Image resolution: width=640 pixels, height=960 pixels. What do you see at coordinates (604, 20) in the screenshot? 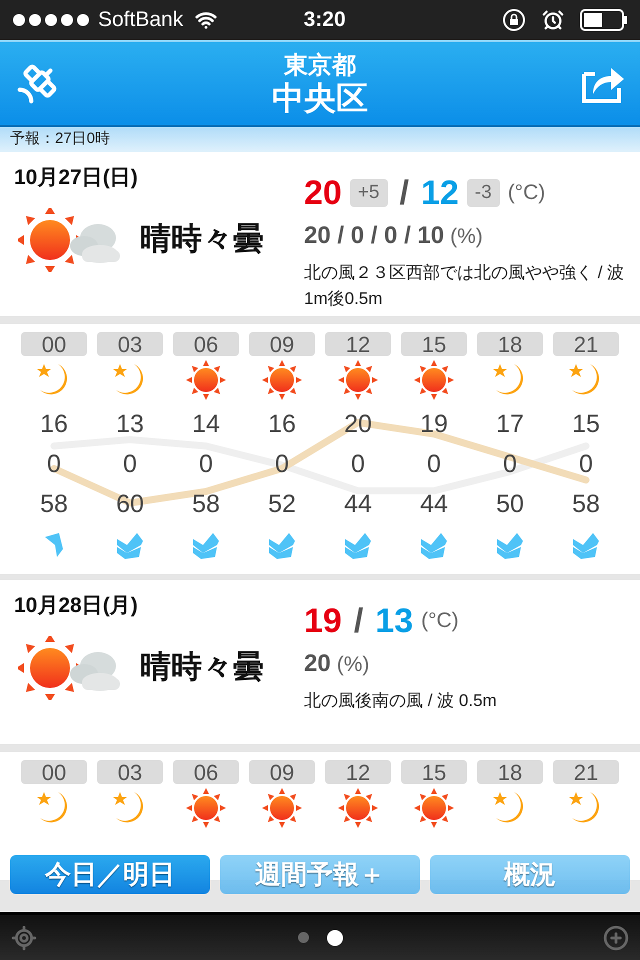
I see `battery-icon` at bounding box center [604, 20].